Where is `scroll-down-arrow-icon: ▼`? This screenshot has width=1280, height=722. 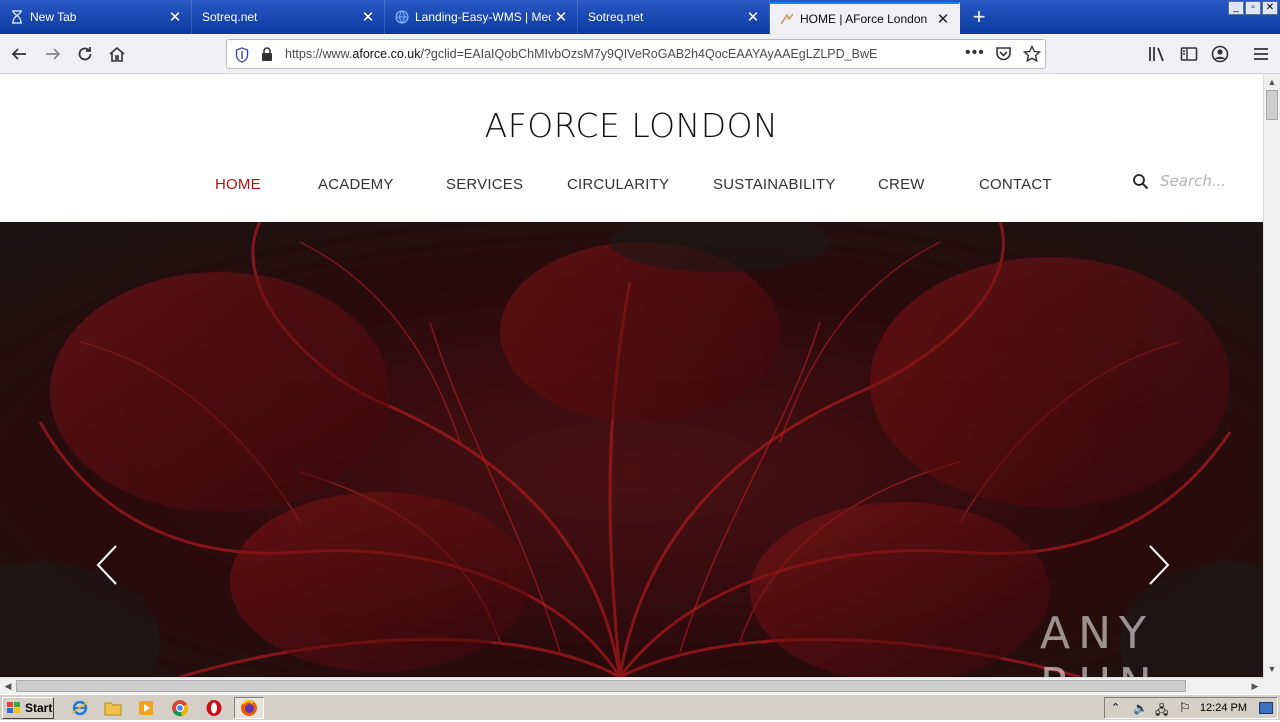 scroll-down-arrow-icon: ▼ is located at coordinates (1272, 669).